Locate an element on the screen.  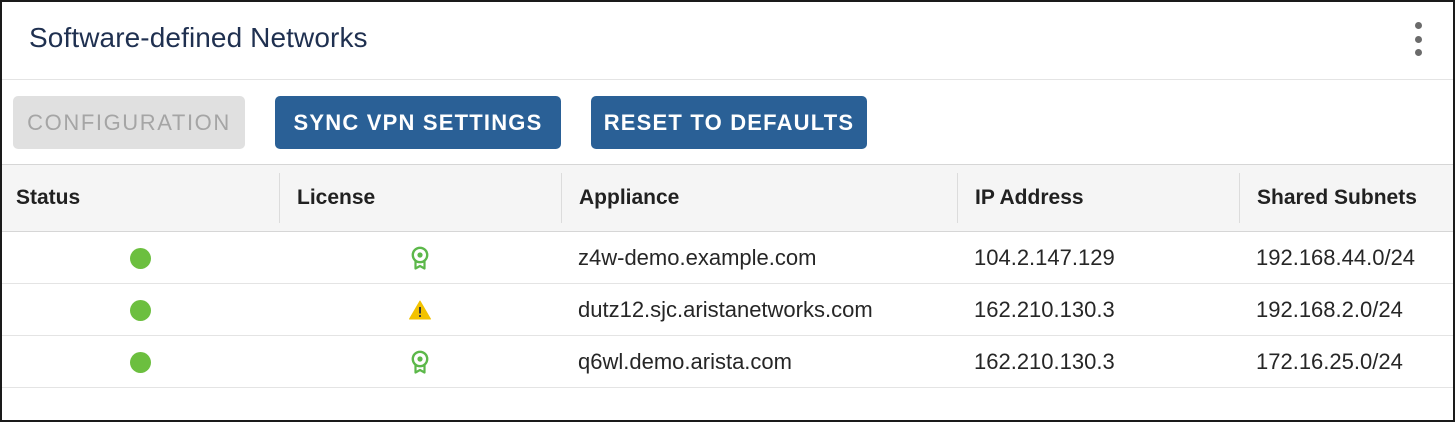
ip-address-cell: 104.2.147.129 is located at coordinates (1044, 257).